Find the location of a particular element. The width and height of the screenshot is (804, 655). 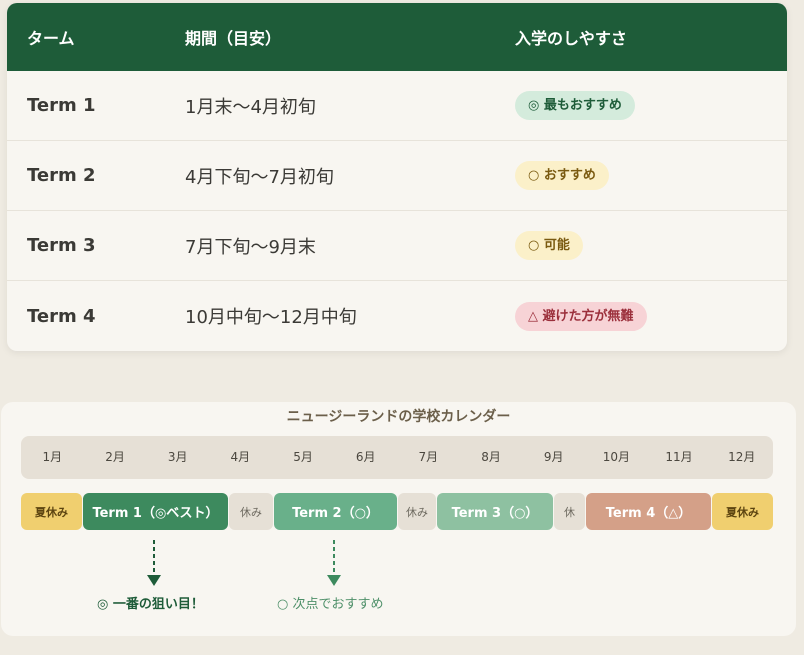

term3-segment: Term 3（○） is located at coordinates (495, 511).